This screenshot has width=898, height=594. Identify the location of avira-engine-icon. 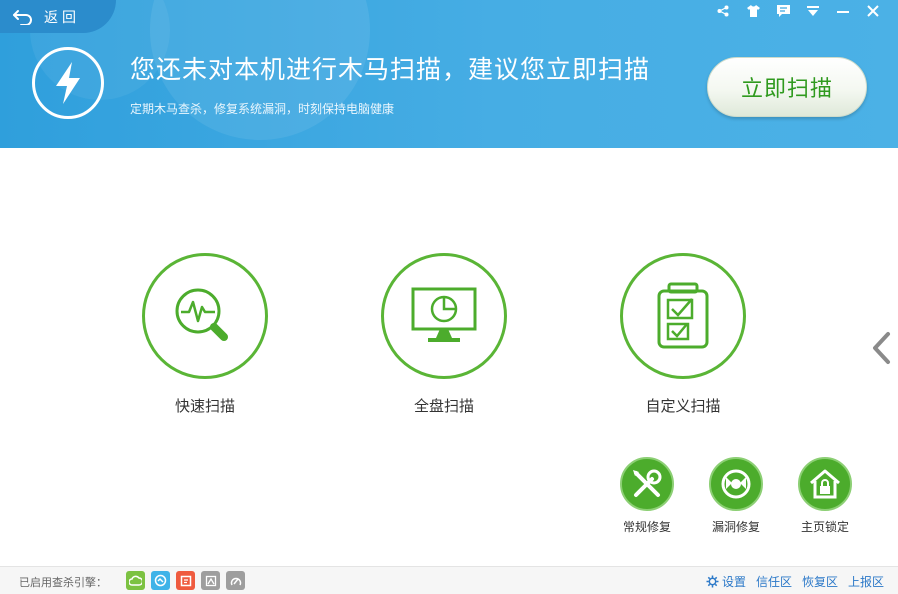
(235, 580).